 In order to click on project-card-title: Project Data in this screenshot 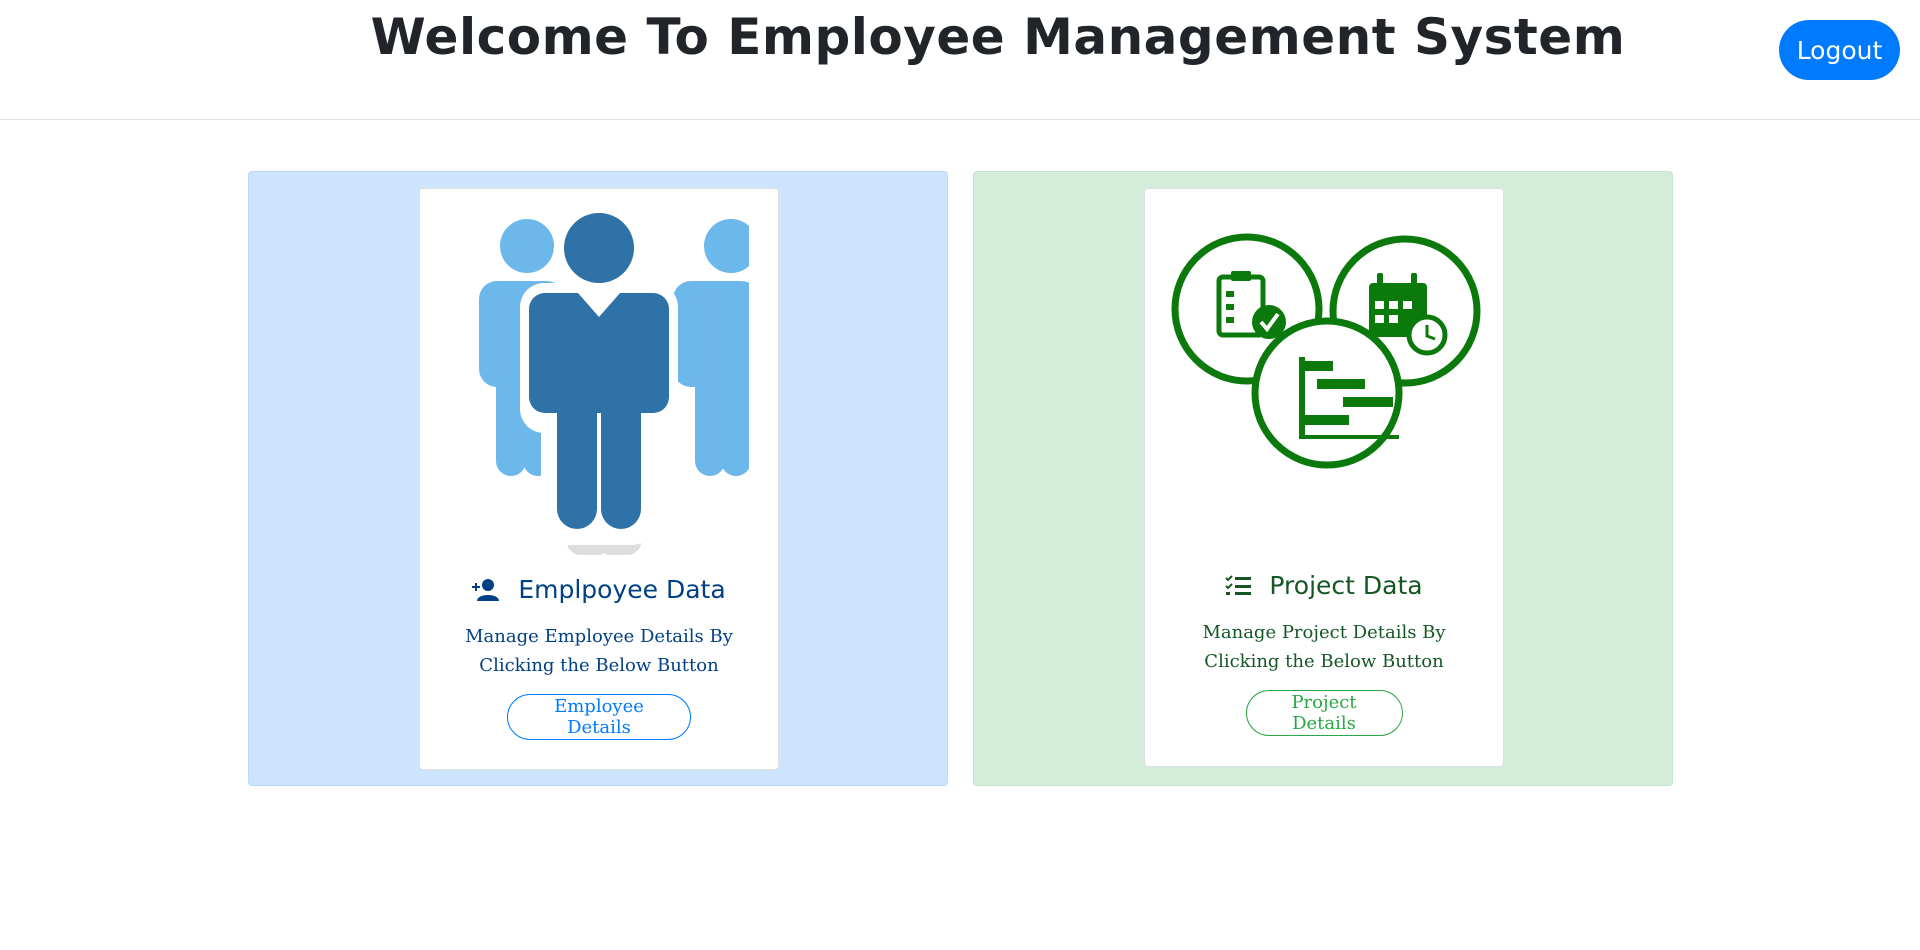, I will do `click(1324, 585)`.